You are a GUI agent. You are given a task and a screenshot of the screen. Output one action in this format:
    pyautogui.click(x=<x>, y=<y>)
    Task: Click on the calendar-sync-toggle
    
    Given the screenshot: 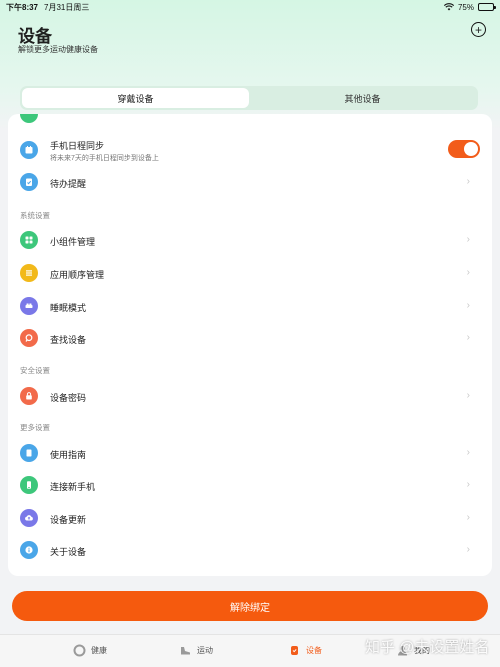 What is the action you would take?
    pyautogui.click(x=464, y=149)
    